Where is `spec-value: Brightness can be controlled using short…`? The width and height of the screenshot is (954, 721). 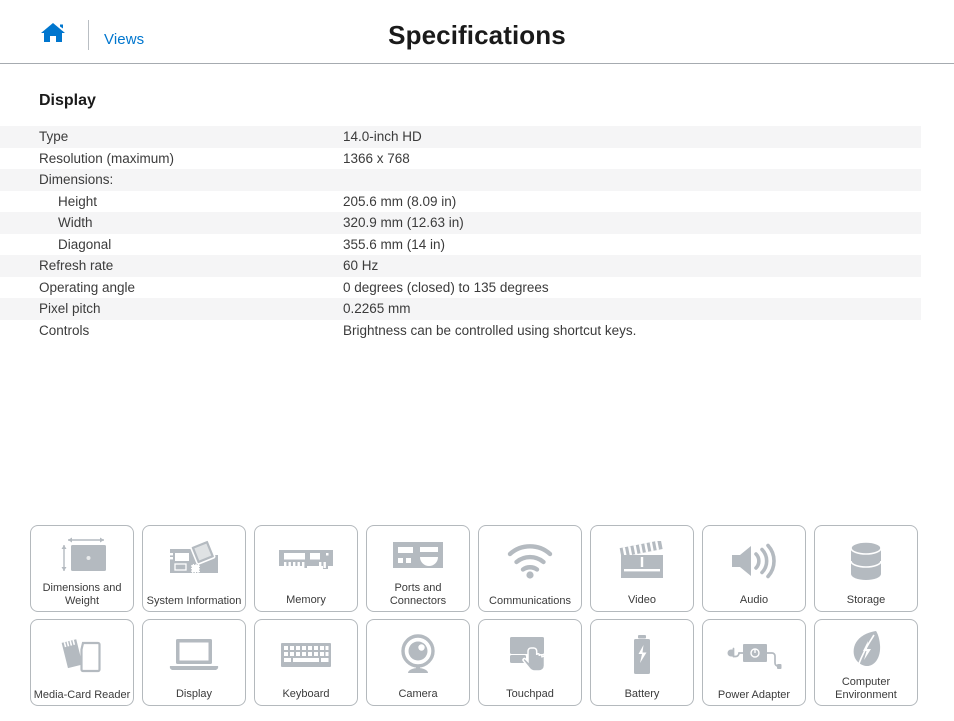
spec-value: Brightness can be controlled using short… is located at coordinates (490, 330).